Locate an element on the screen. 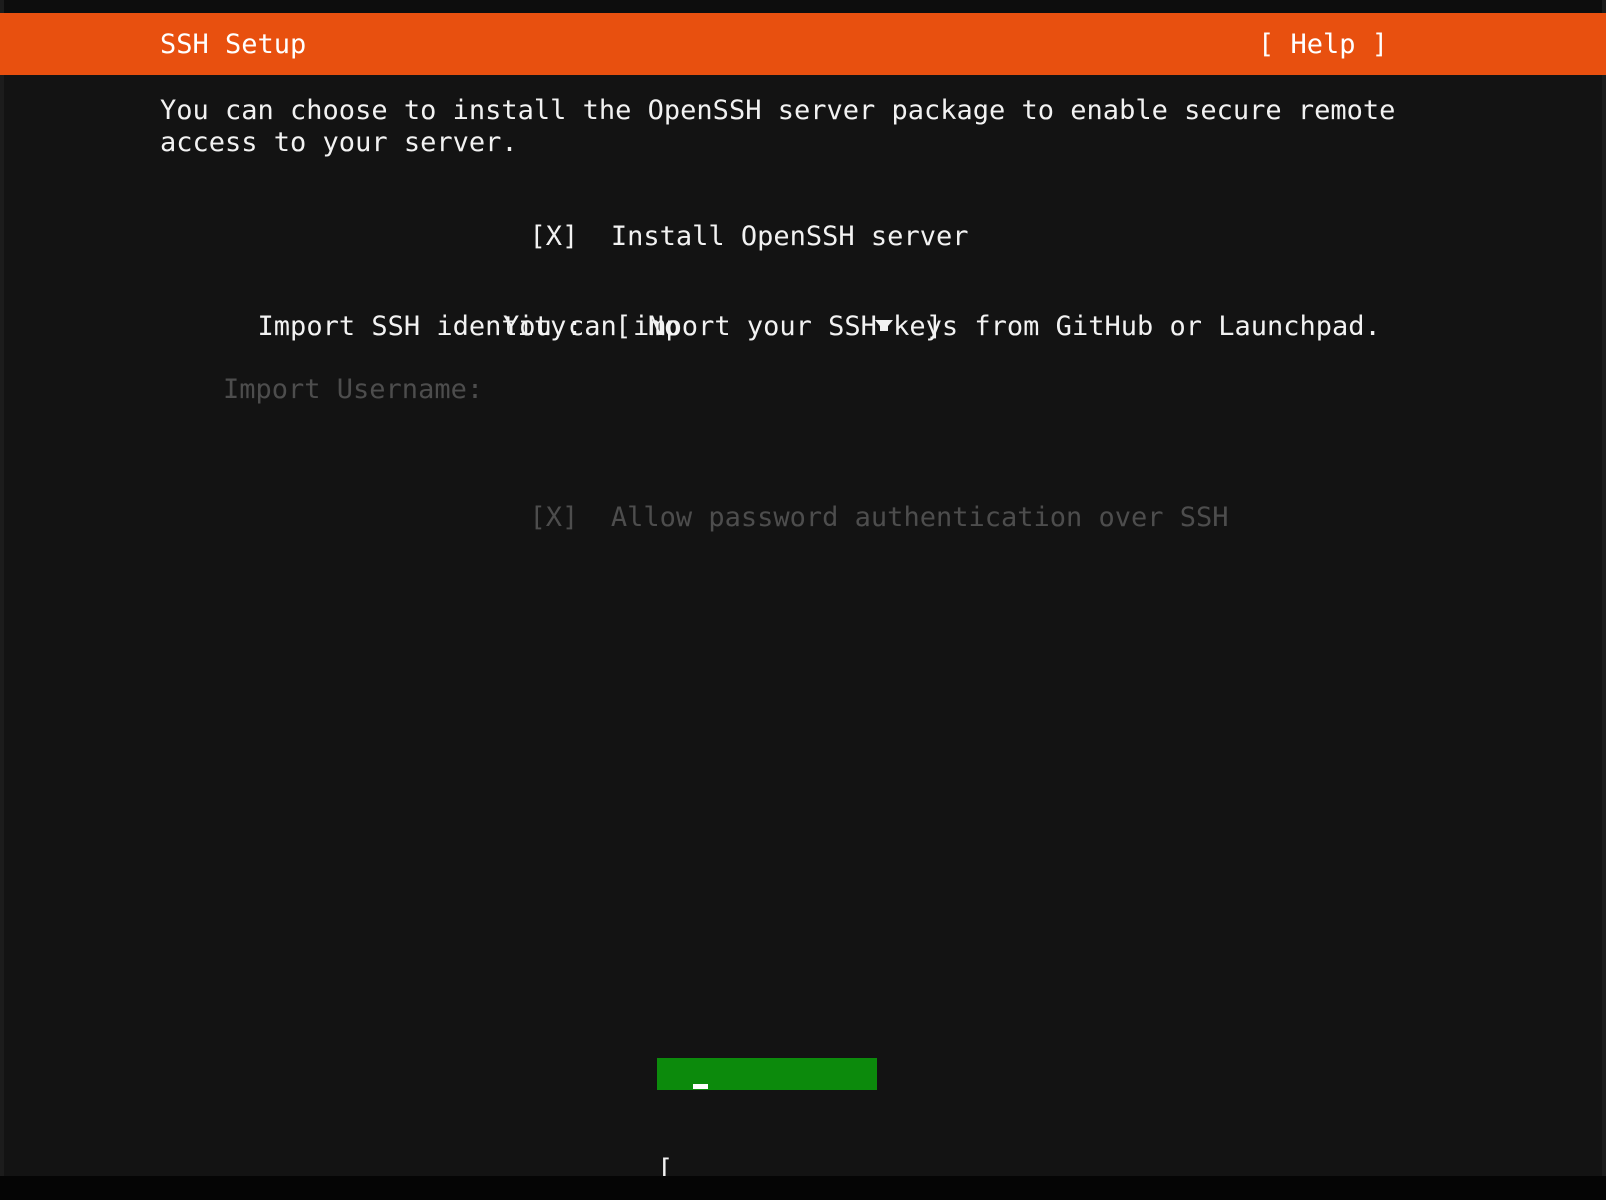 This screenshot has width=1606, height=1200. done-button: [ Done ] is located at coordinates (767, 1129).